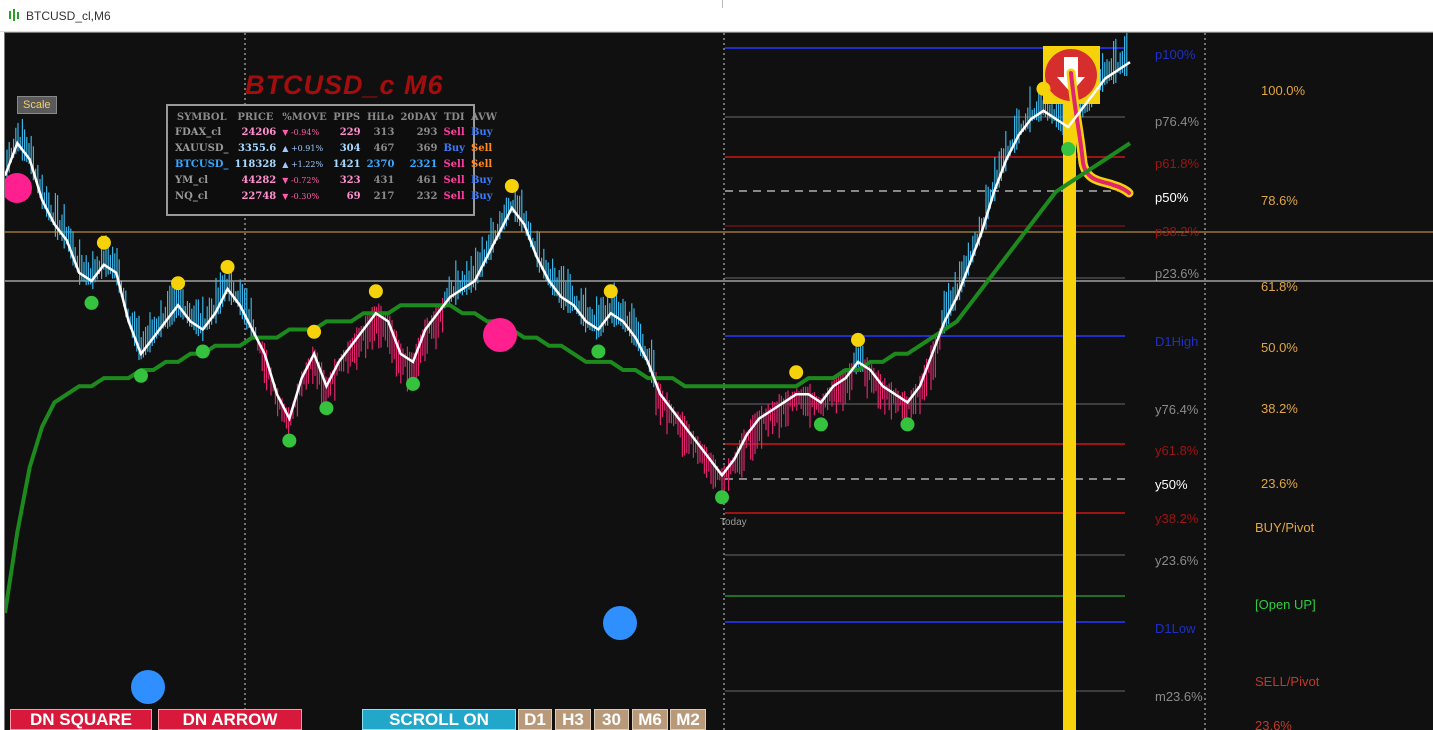 The image size is (1433, 730). Describe the element at coordinates (301, 132) in the screenshot. I see `row-move: ▼ -0.94%` at that location.